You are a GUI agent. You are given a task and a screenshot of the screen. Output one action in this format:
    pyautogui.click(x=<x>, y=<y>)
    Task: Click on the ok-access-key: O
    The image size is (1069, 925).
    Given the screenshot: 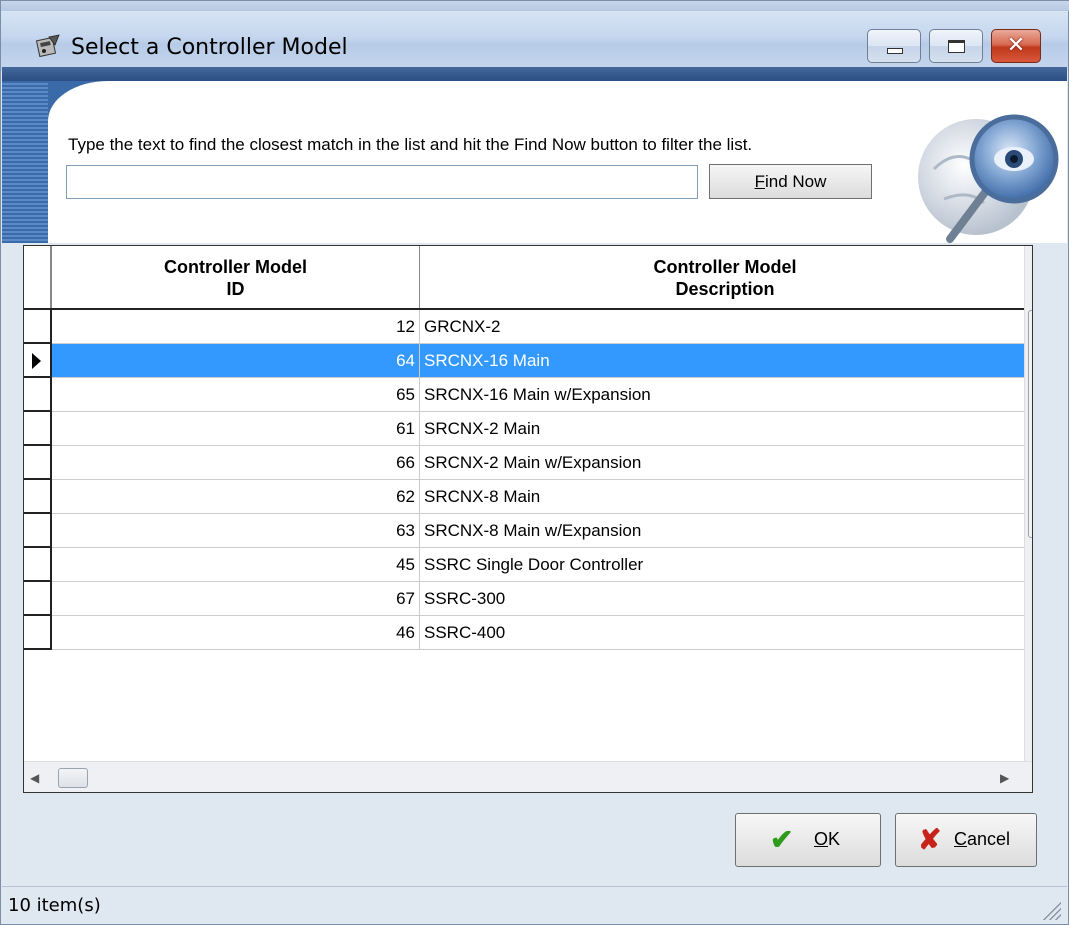 What is the action you would take?
    pyautogui.click(x=821, y=839)
    